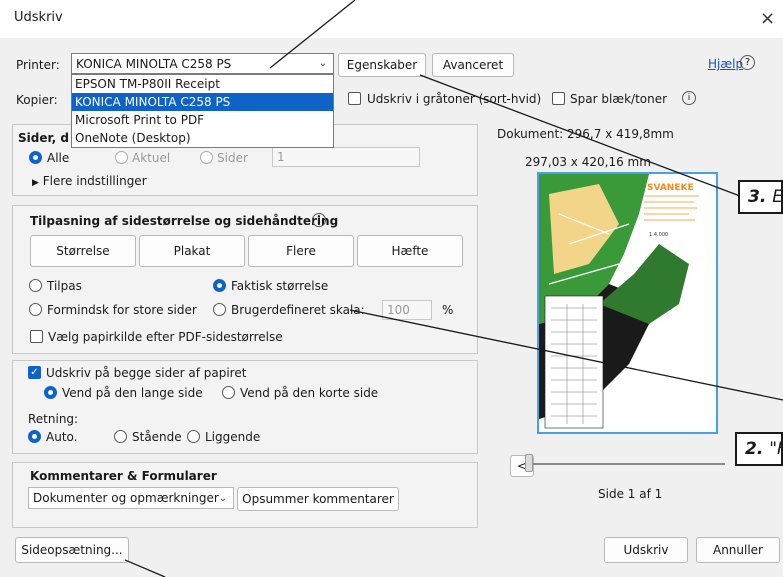  I want to click on callout-2-text: "F, so click(775, 449).